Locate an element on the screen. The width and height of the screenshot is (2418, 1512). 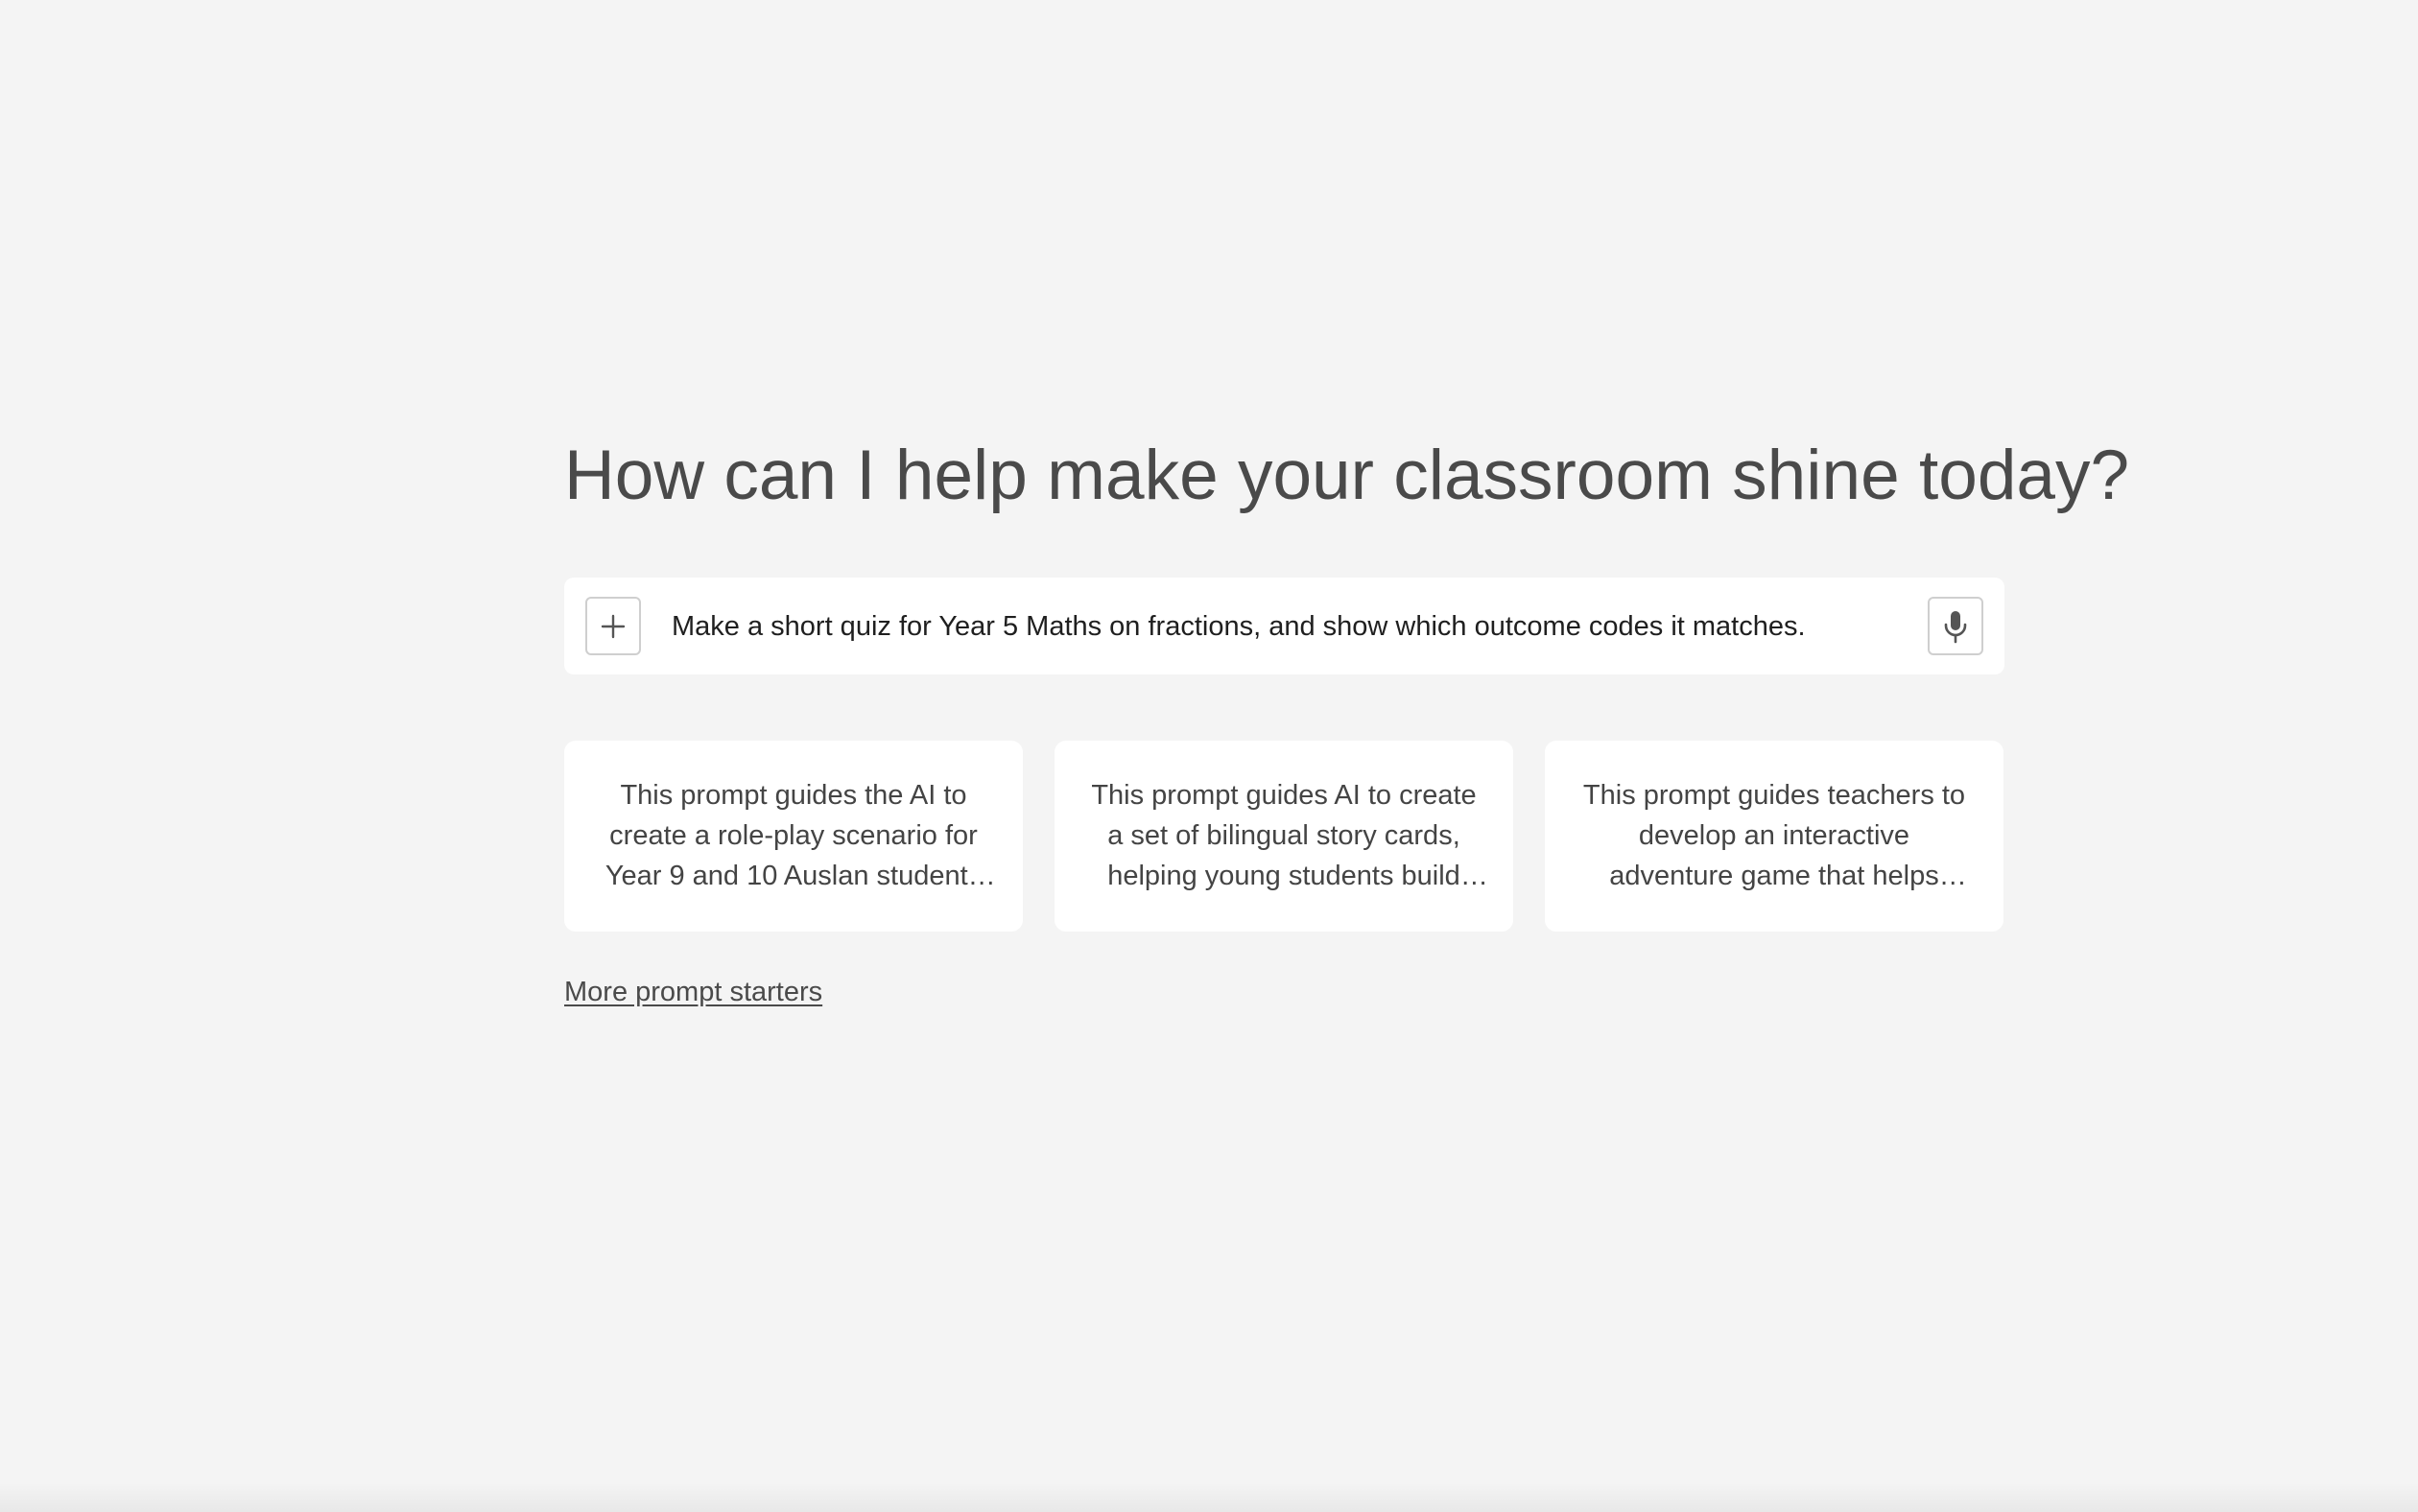
add-button is located at coordinates (613, 626).